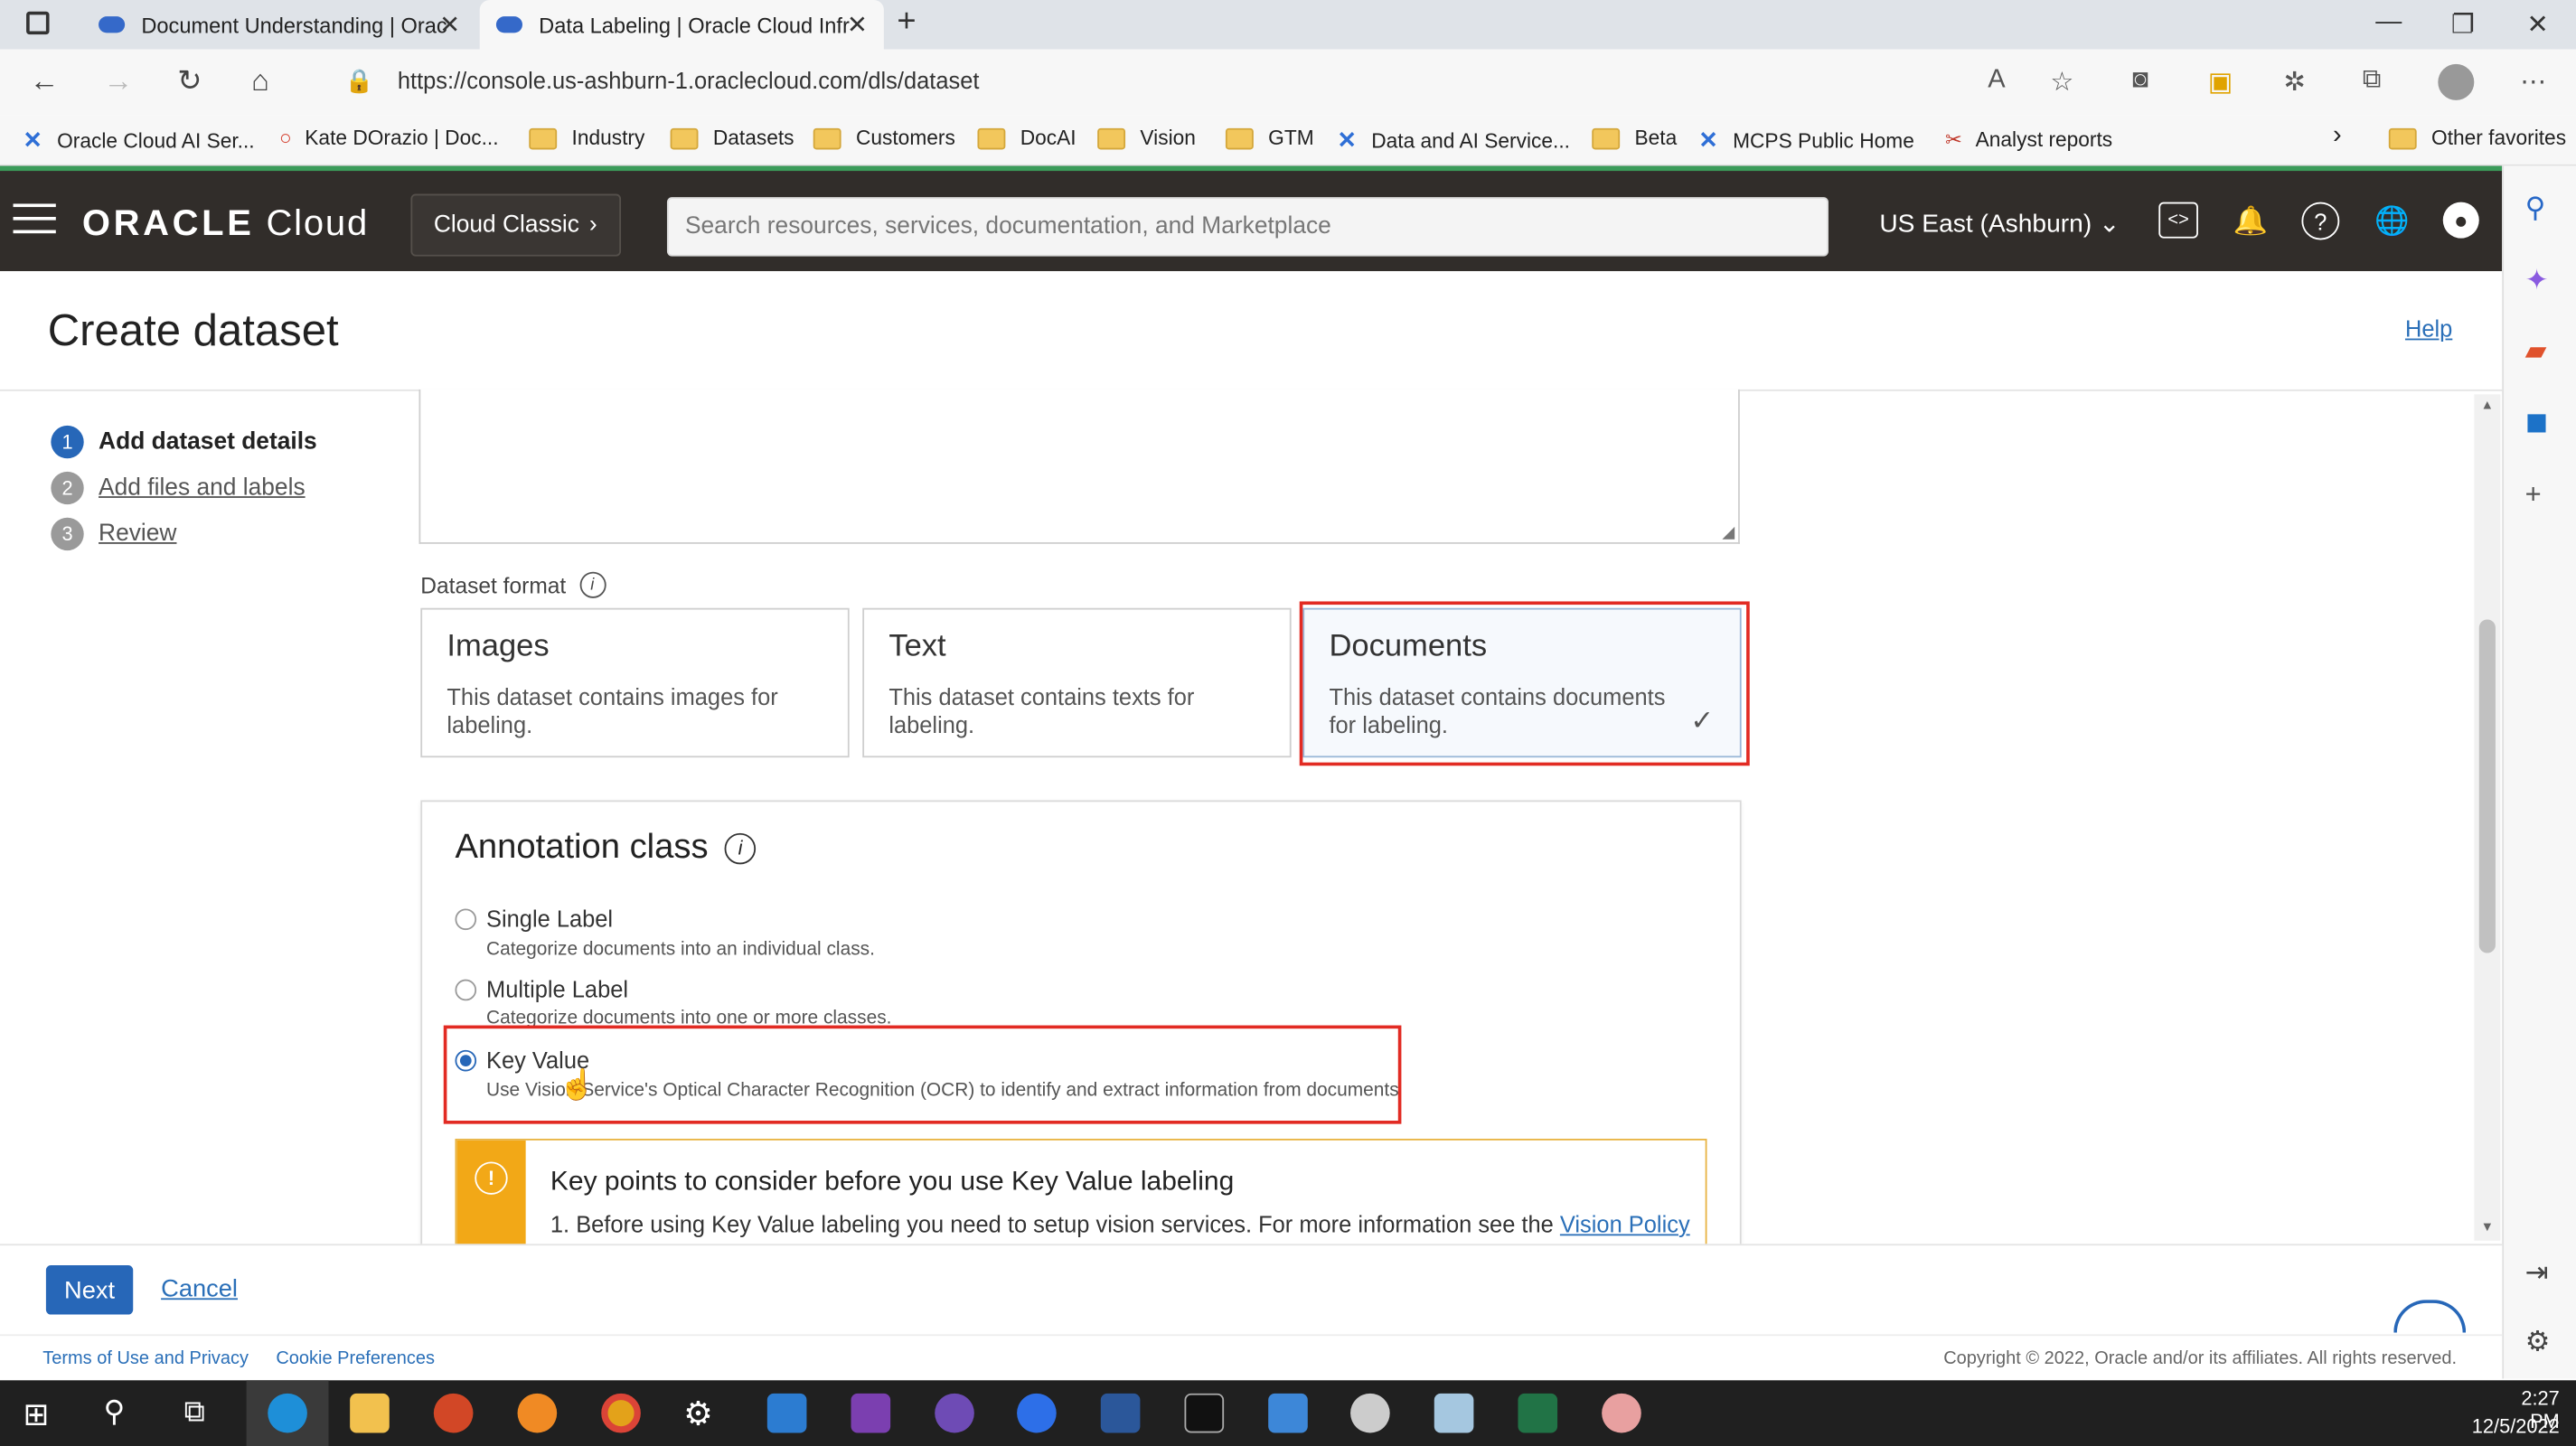 The image size is (2576, 1446). Describe the element at coordinates (359, 82) in the screenshot. I see `lock-icon: 🔒` at that location.